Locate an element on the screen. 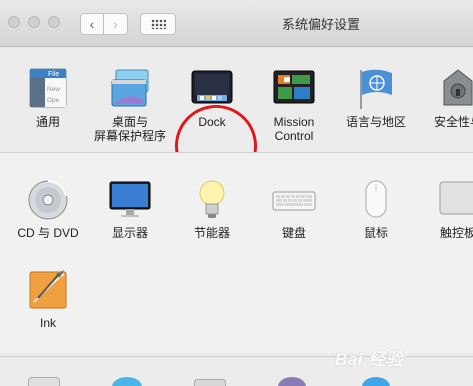  chevron-left-icon: ‹ is located at coordinates (92, 24).